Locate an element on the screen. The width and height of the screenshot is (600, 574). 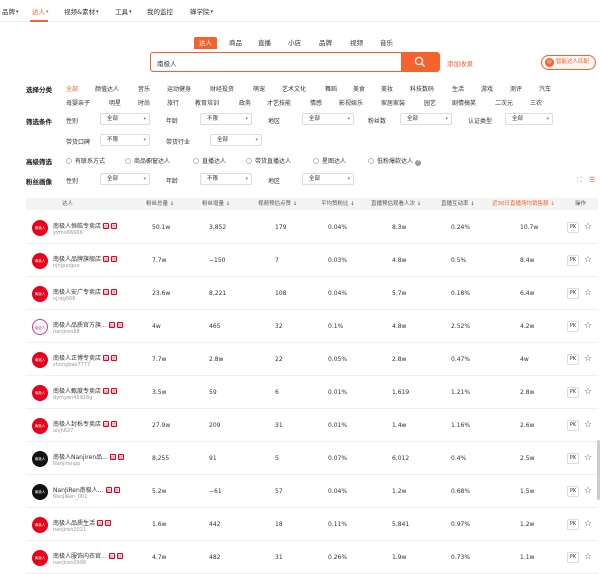
category-item: 旅行 is located at coordinates (173, 102).